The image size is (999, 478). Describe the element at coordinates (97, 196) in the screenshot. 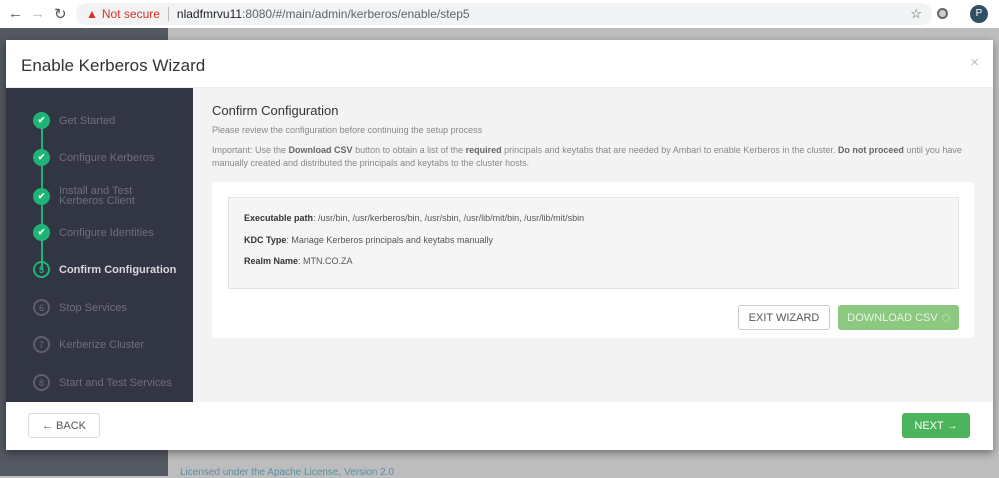

I see `step-label: Install and Test Kerberos Client` at that location.